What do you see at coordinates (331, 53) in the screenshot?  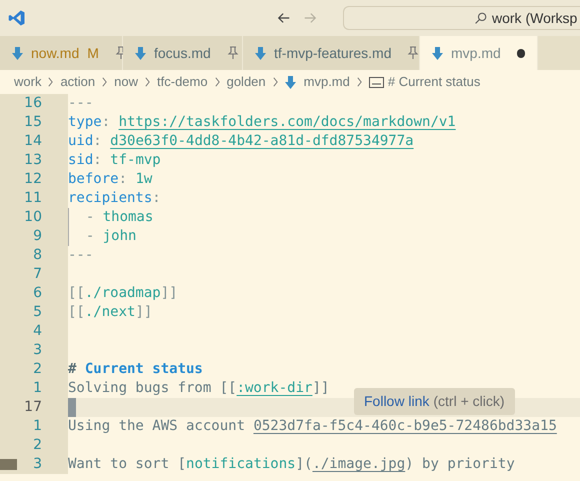 I see `tab: tf-mvp-features.md` at bounding box center [331, 53].